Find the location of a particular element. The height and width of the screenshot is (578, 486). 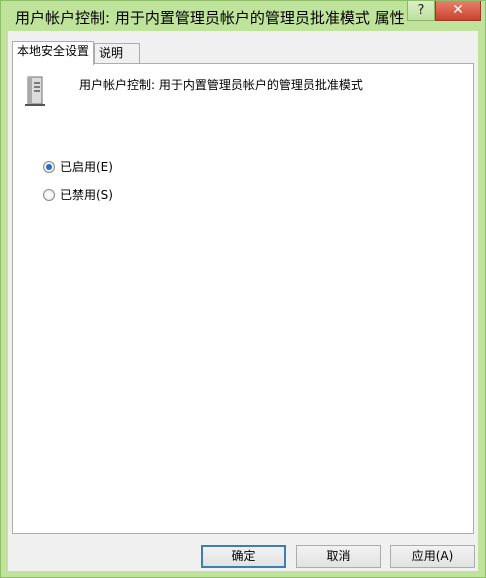

close-icon: ✕ is located at coordinates (458, 10).